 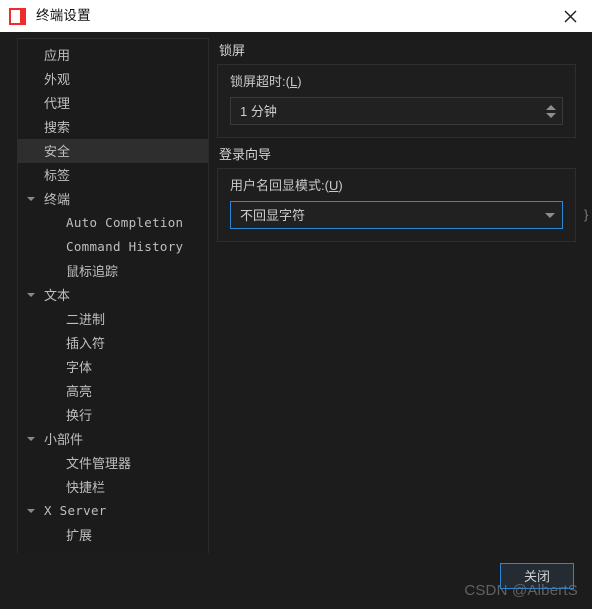 What do you see at coordinates (92, 271) in the screenshot?
I see `sidebar-item-label: 鼠标追踪` at bounding box center [92, 271].